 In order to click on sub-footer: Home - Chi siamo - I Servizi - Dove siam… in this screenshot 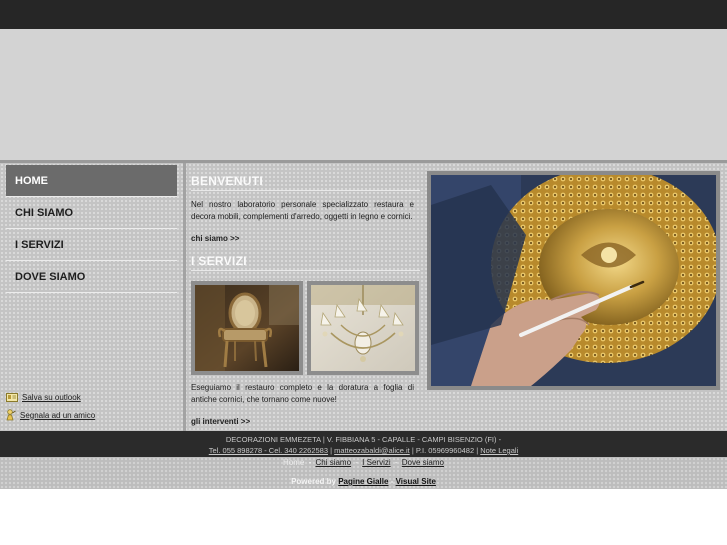, I will do `click(363, 473)`.